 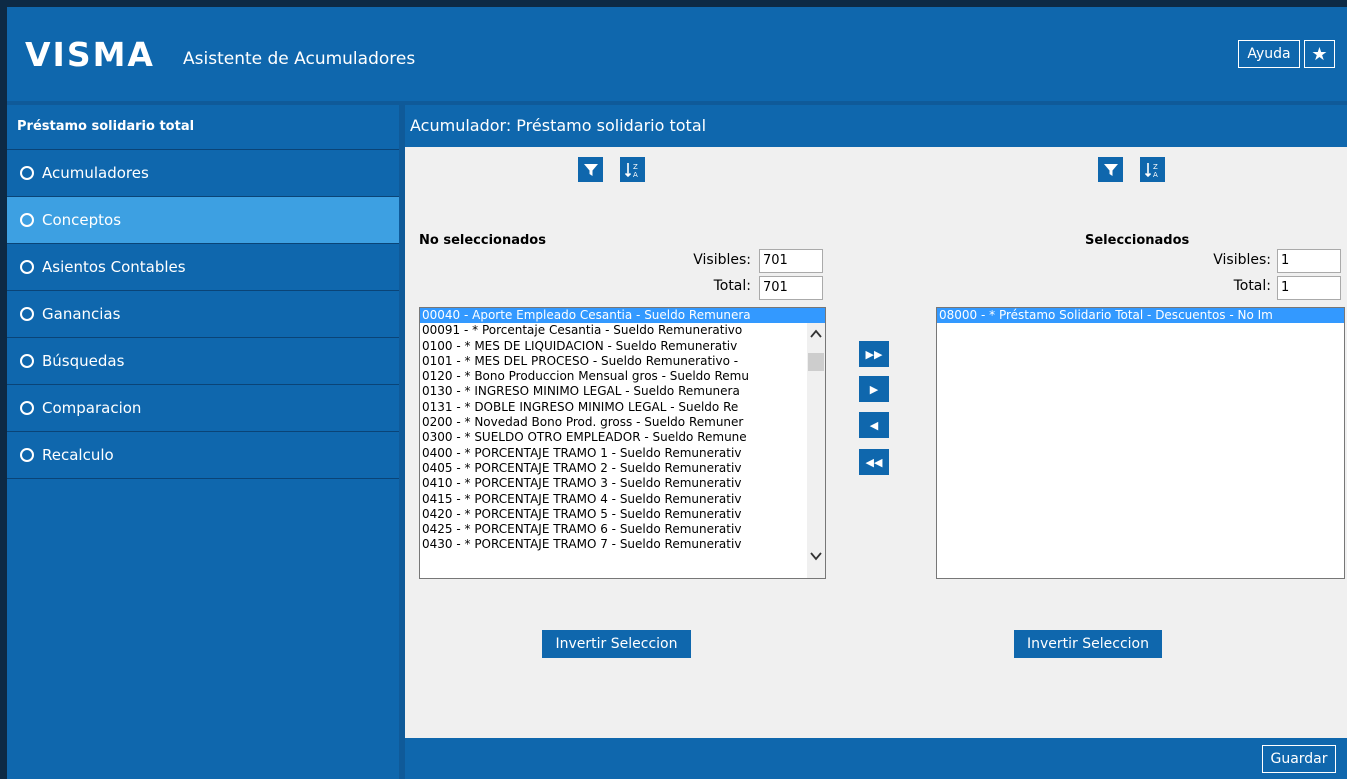 I want to click on scrollbar-thumb, so click(x=816, y=362).